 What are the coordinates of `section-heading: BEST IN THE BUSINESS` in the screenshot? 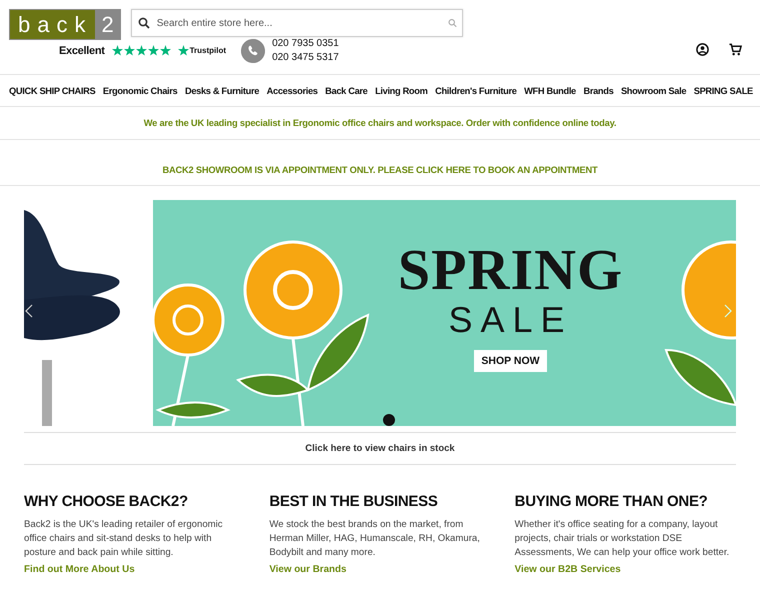 It's located at (353, 501).